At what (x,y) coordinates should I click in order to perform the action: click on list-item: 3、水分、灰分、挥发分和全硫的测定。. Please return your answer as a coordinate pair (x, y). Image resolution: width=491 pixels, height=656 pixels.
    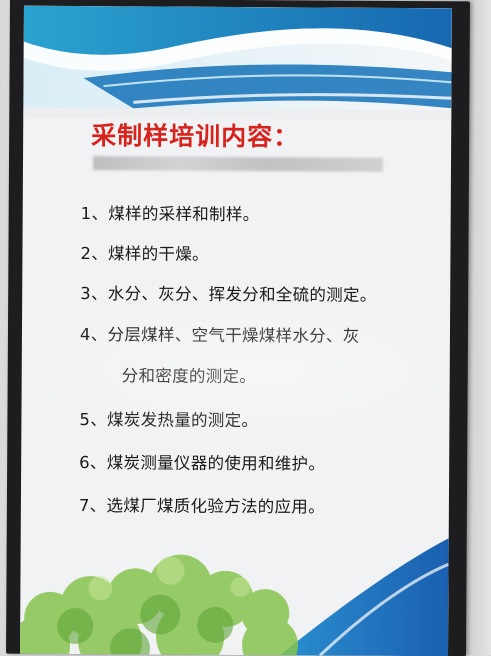
    Looking at the image, I should click on (228, 294).